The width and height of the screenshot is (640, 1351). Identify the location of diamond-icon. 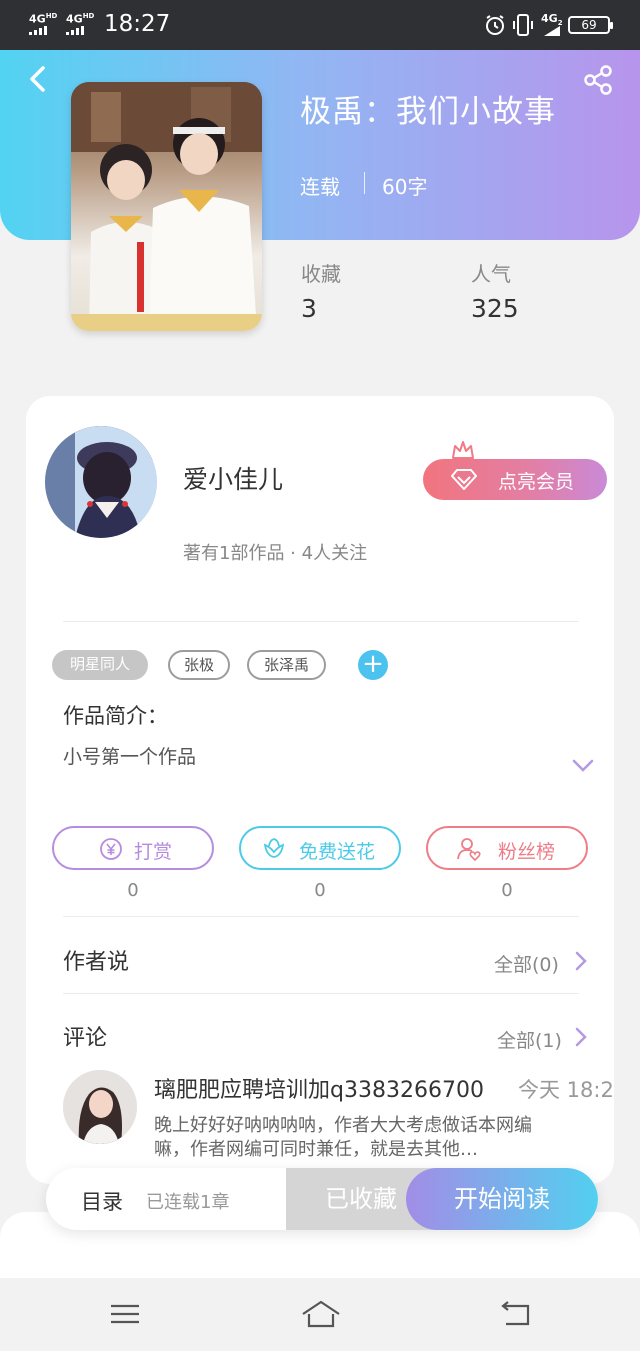
(464, 479).